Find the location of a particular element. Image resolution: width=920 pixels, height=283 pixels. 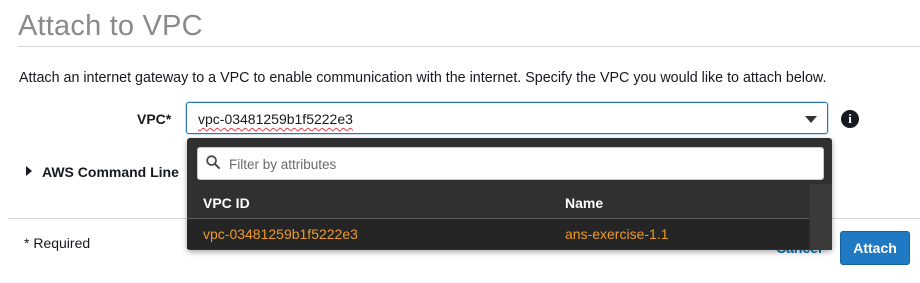

column-header-vpc-id: VPC ID is located at coordinates (226, 203).